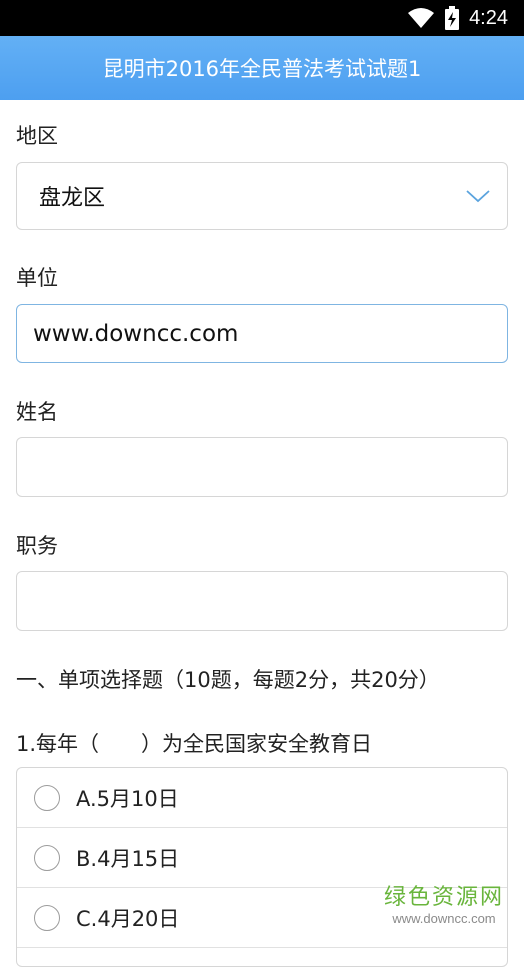  Describe the element at coordinates (47, 917) in the screenshot. I see `radio-button-c` at that location.